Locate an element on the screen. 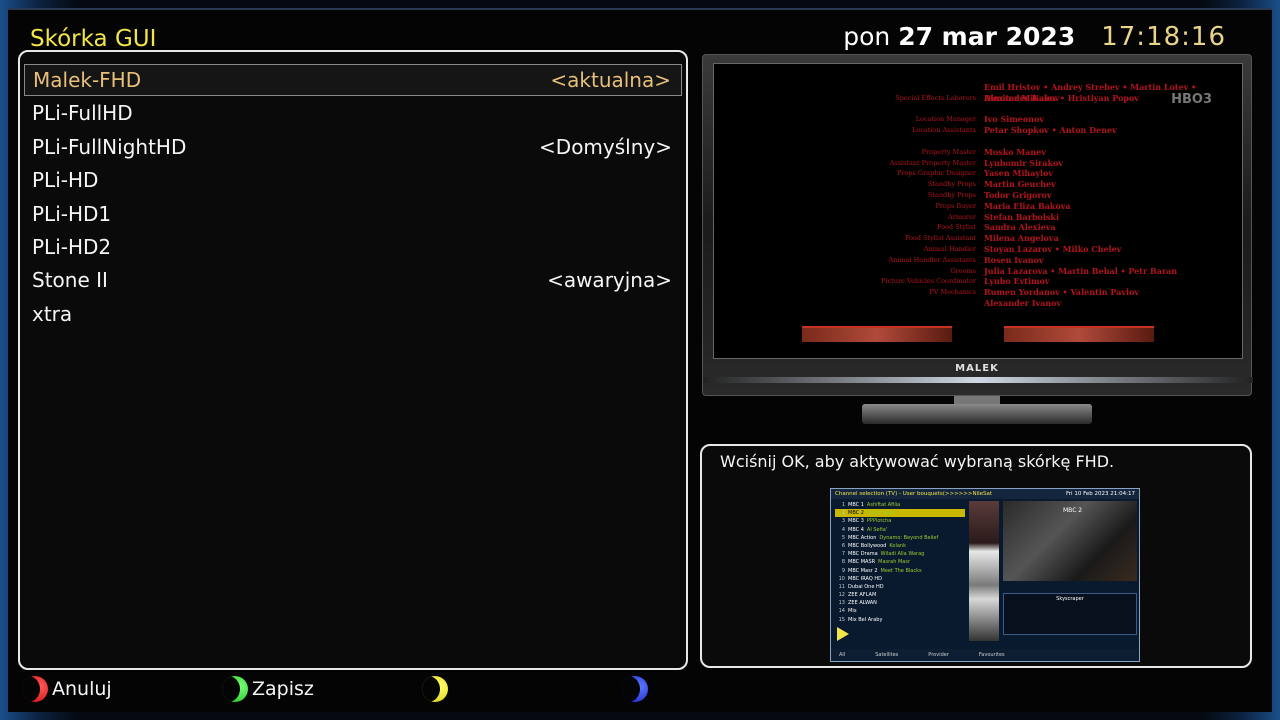 The image size is (1280, 720). yellow-button is located at coordinates (437, 689).